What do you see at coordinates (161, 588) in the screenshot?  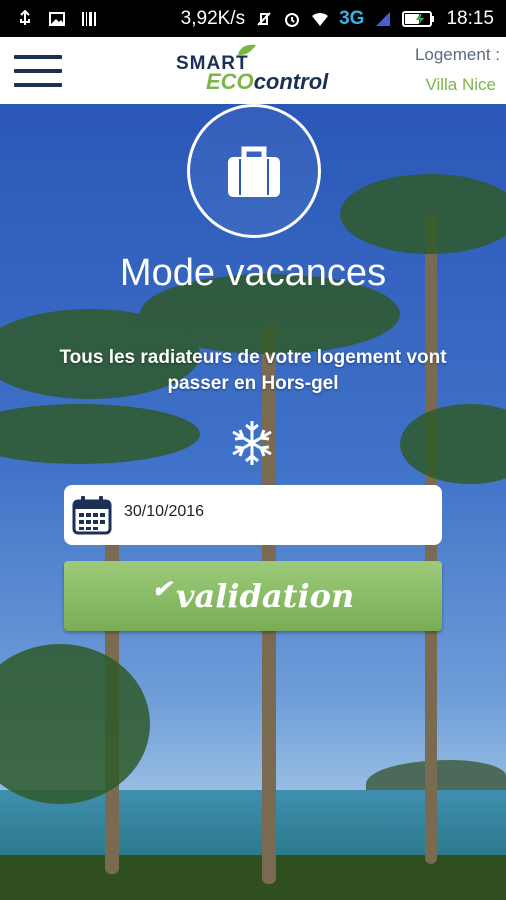 I see `check-icon: ✔` at bounding box center [161, 588].